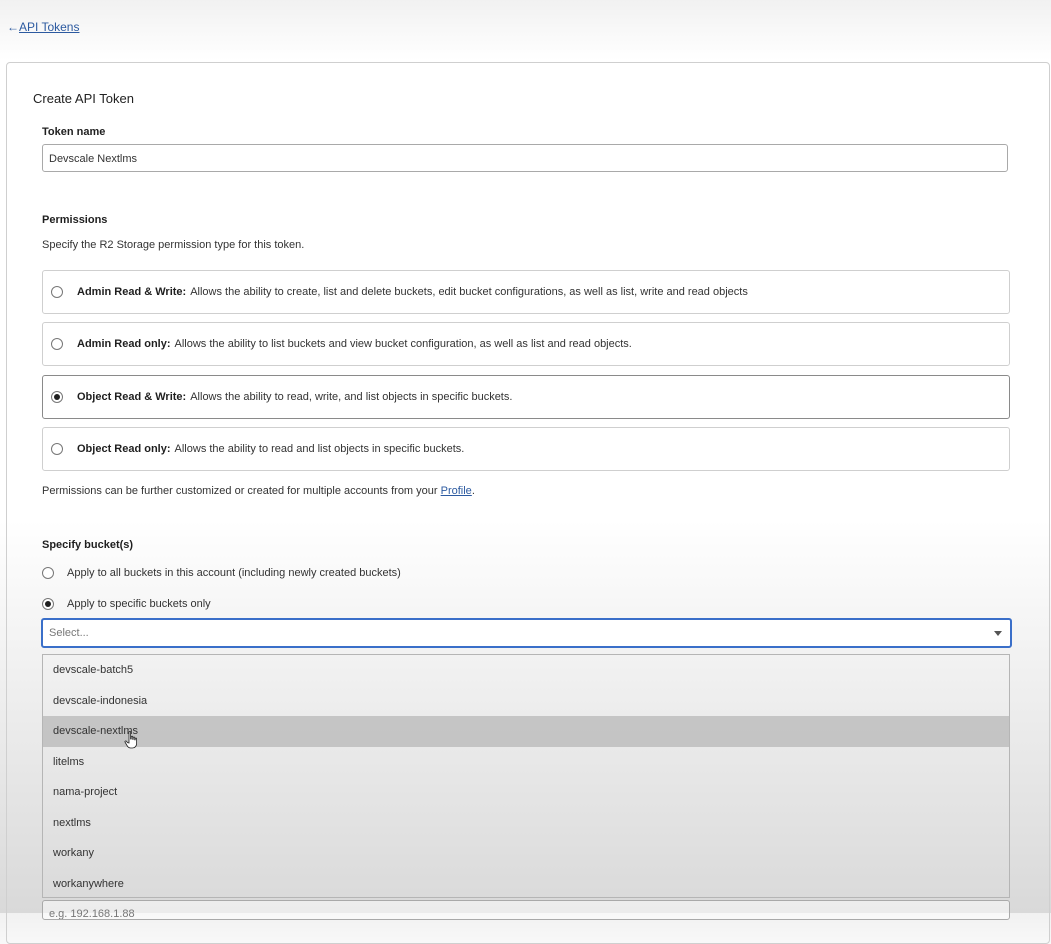 The height and width of the screenshot is (944, 1051). What do you see at coordinates (130, 740) in the screenshot?
I see `hand-pointer-icon` at bounding box center [130, 740].